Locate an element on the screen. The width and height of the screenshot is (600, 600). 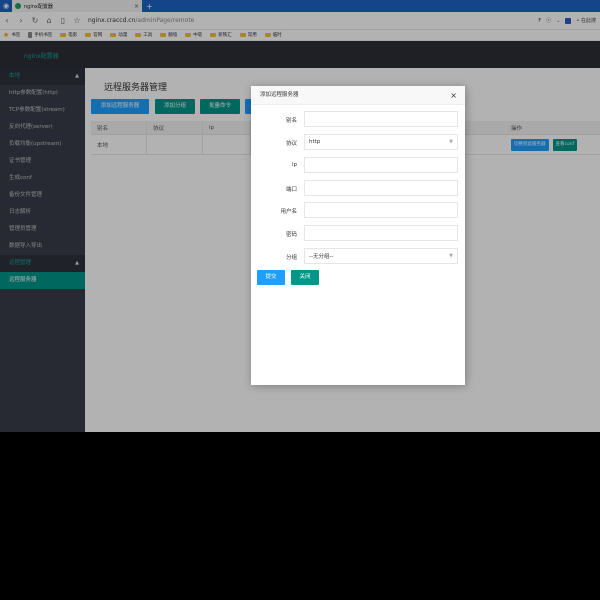
group-selected-value: --无分组-- is located at coordinates (321, 257).